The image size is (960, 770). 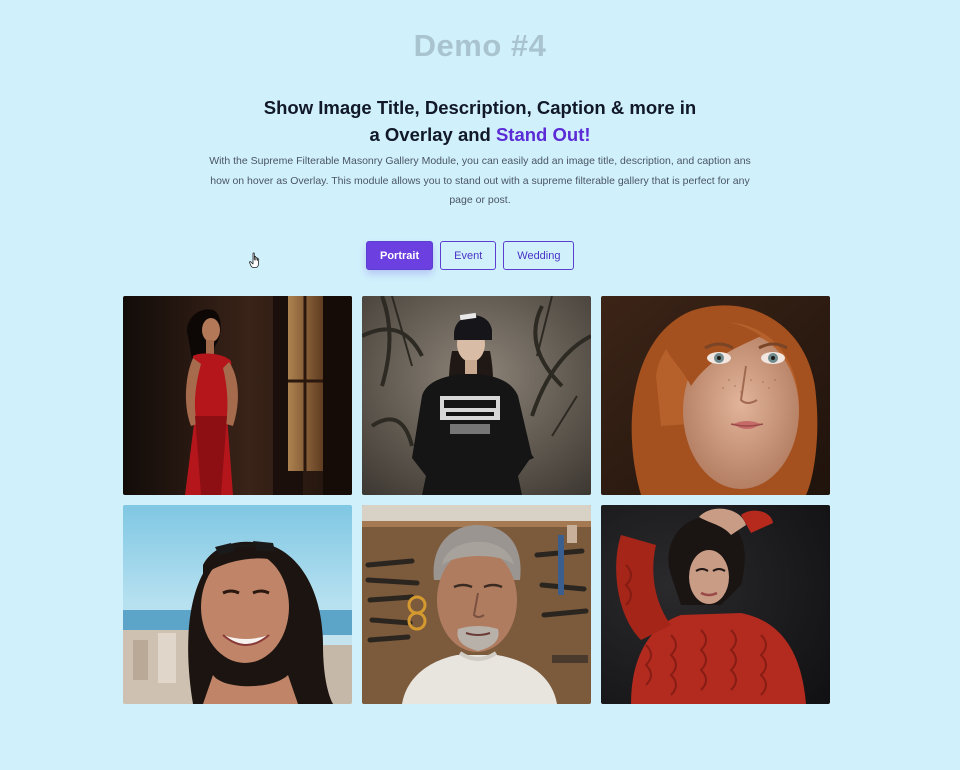 What do you see at coordinates (480, 45) in the screenshot?
I see `demo-title: Demo #4` at bounding box center [480, 45].